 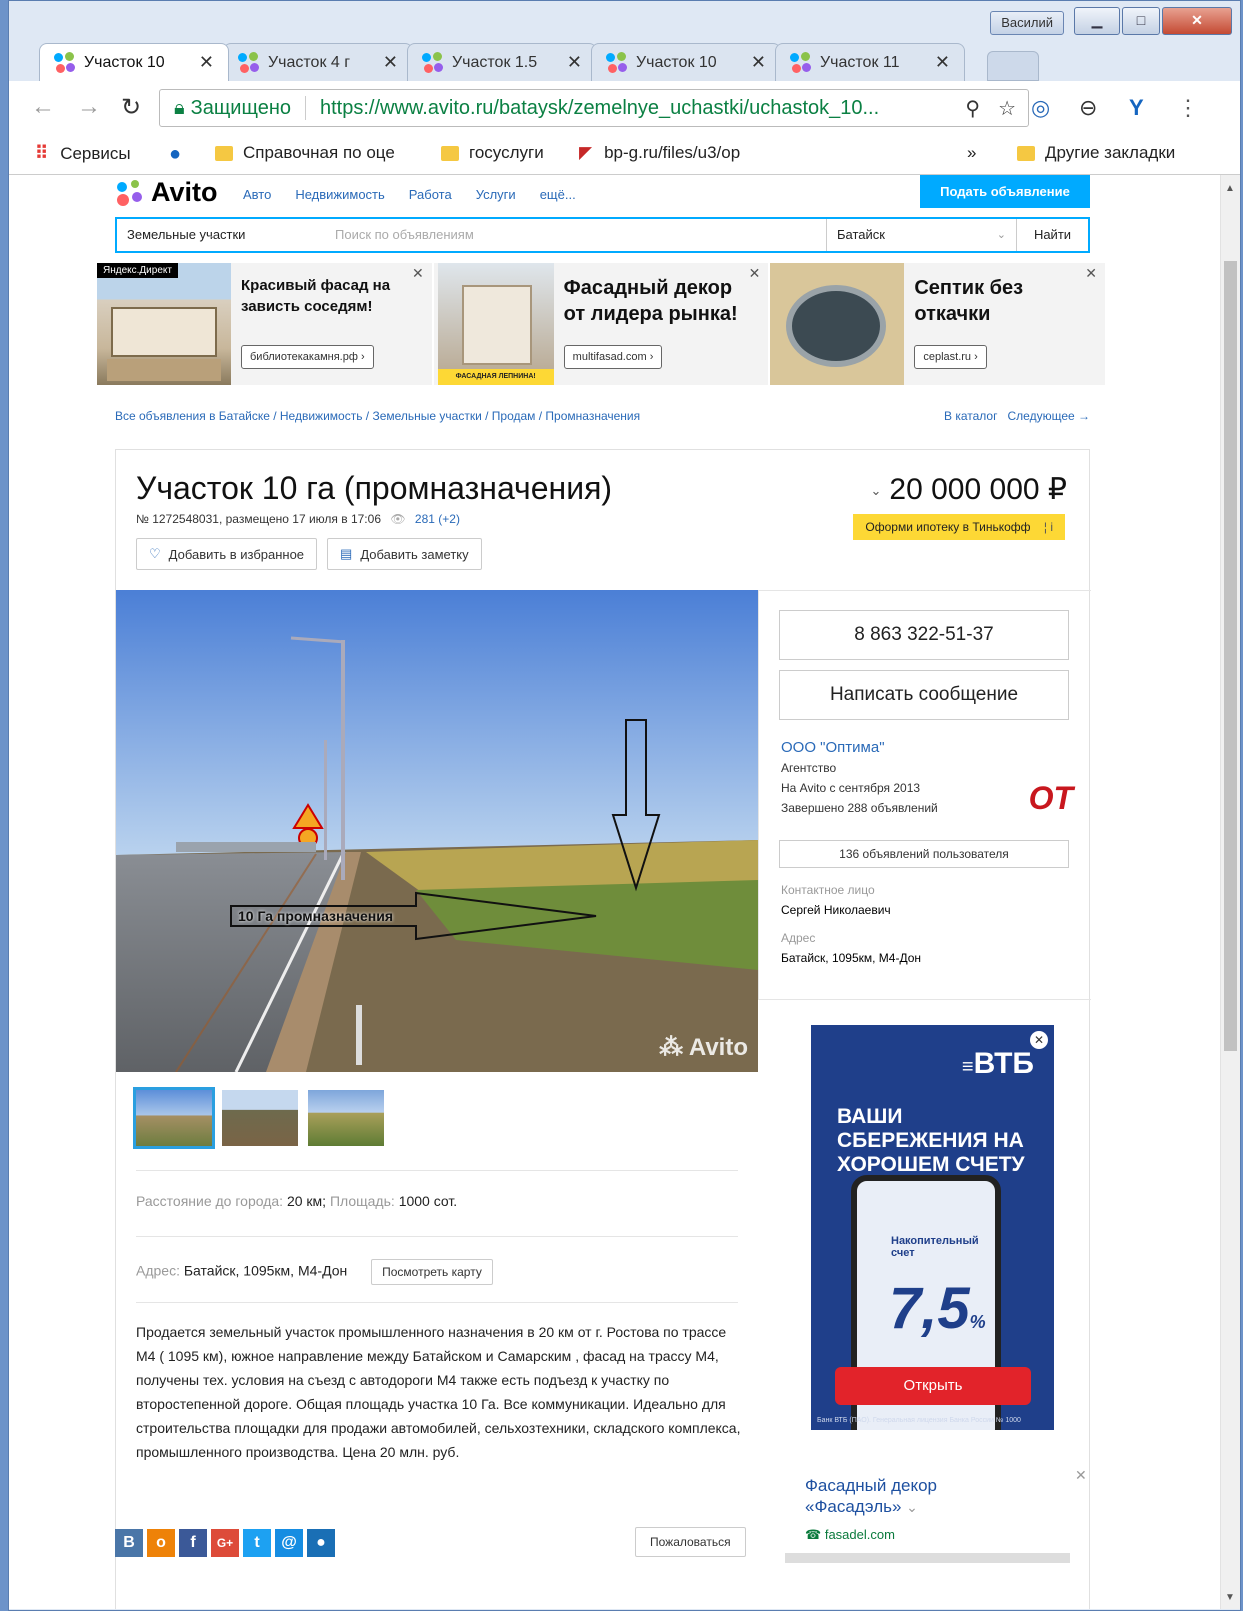 What do you see at coordinates (1096, 153) in the screenshot?
I see `other-bookmarks: Другие закладки` at bounding box center [1096, 153].